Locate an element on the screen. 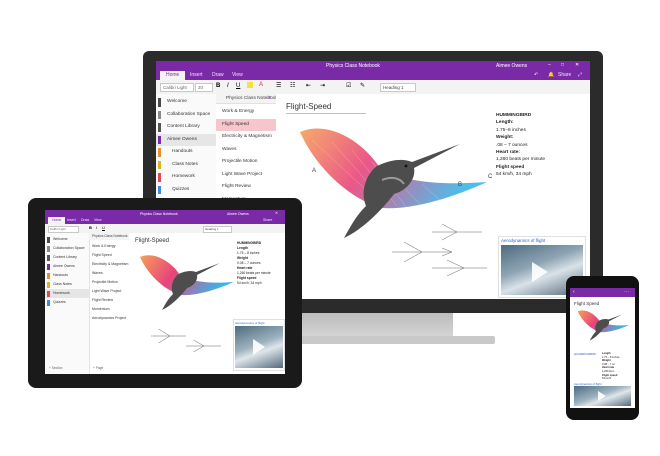 This screenshot has height=456, width=660. close-icon: ✕ is located at coordinates (577, 65).